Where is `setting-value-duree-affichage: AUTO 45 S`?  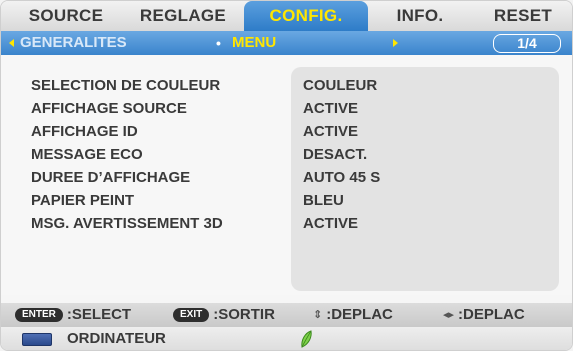
setting-value-duree-affichage: AUTO 45 S is located at coordinates (341, 178).